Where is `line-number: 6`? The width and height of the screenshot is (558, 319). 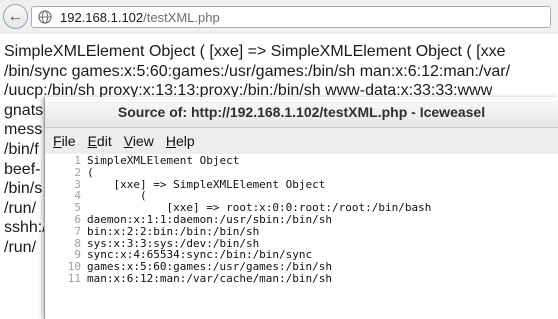 line-number: 6 is located at coordinates (77, 219).